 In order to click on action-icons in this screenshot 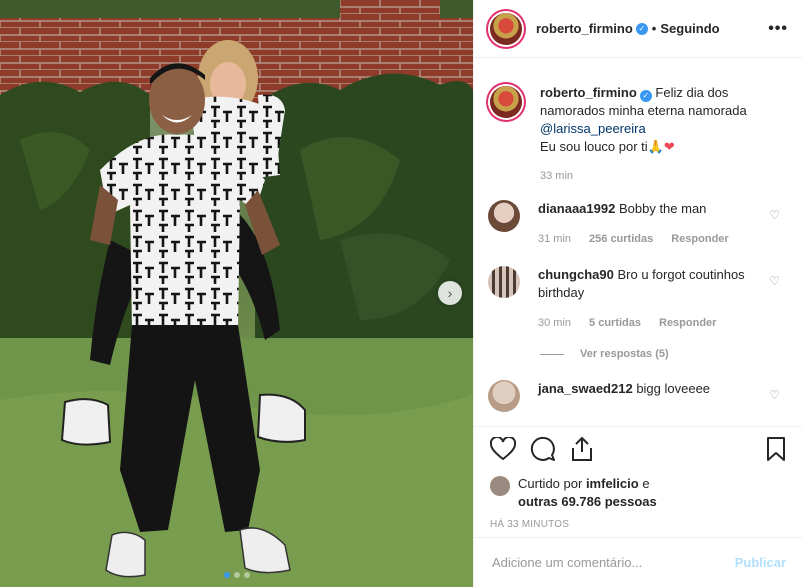, I will do `click(637, 450)`.